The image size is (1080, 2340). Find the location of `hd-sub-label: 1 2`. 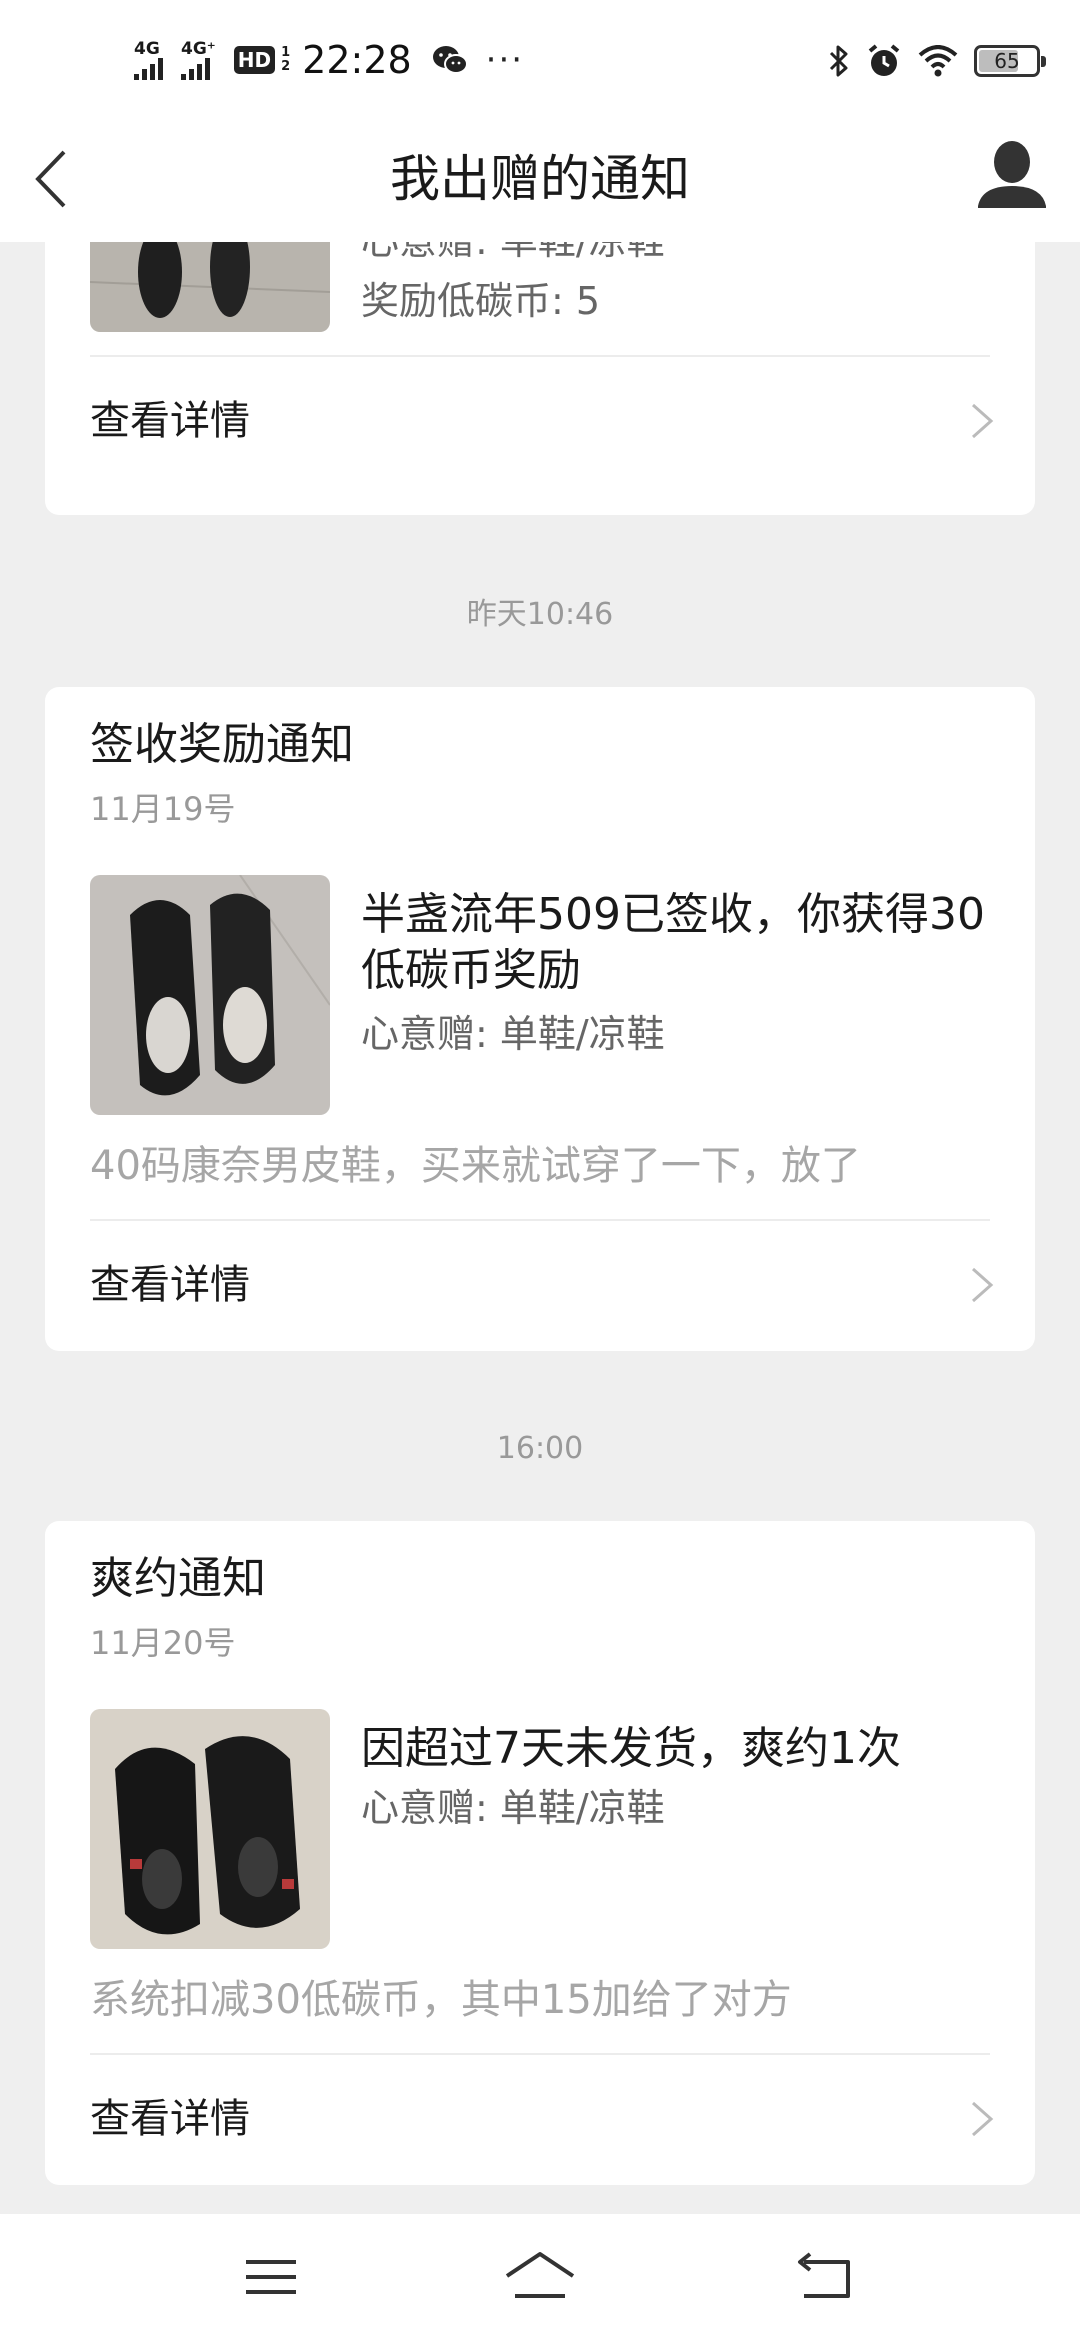

hd-sub-label: 1 2 is located at coordinates (285, 60).